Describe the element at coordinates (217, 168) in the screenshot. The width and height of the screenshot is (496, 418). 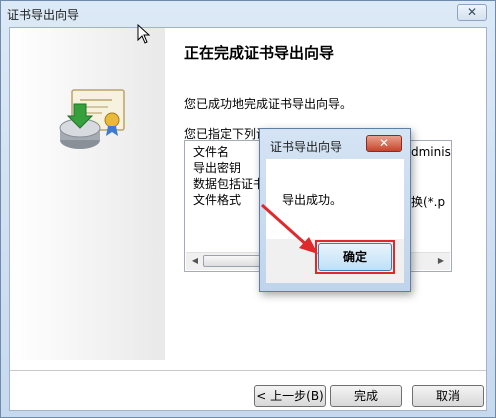
I see `list-item: 导出密钥` at that location.